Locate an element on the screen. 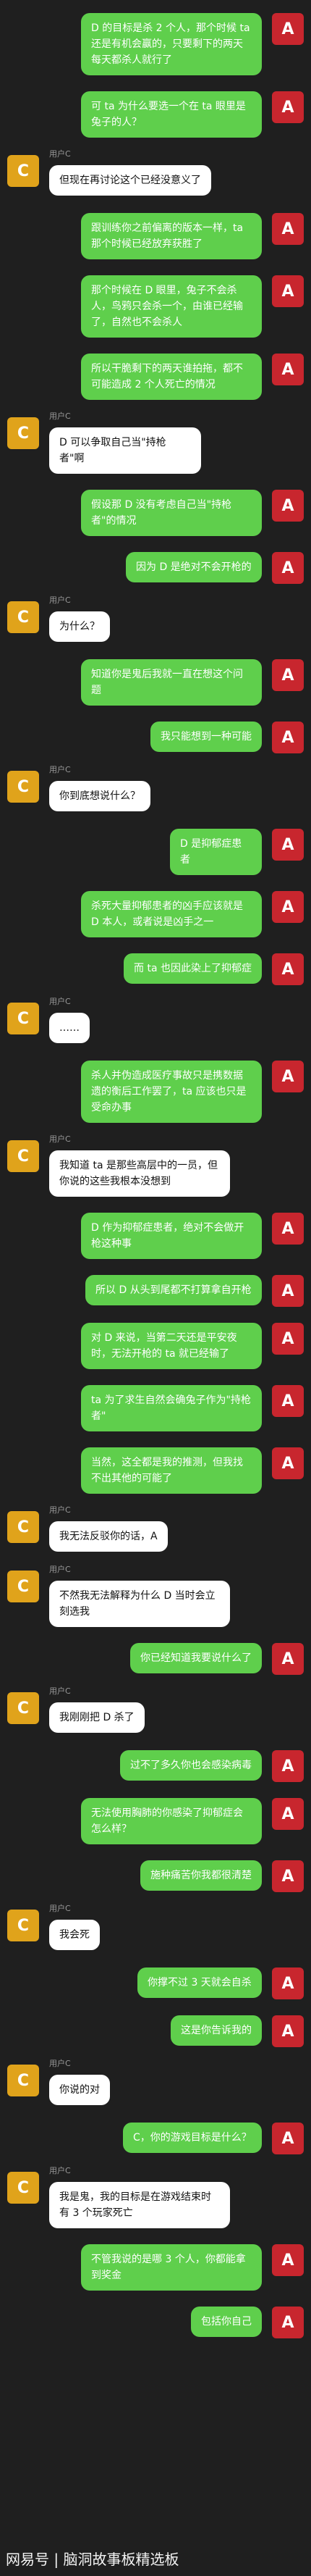 This screenshot has width=311, height=2576. message-row-a: A C，你的游戏目标是什么？ is located at coordinates (155, 2135).